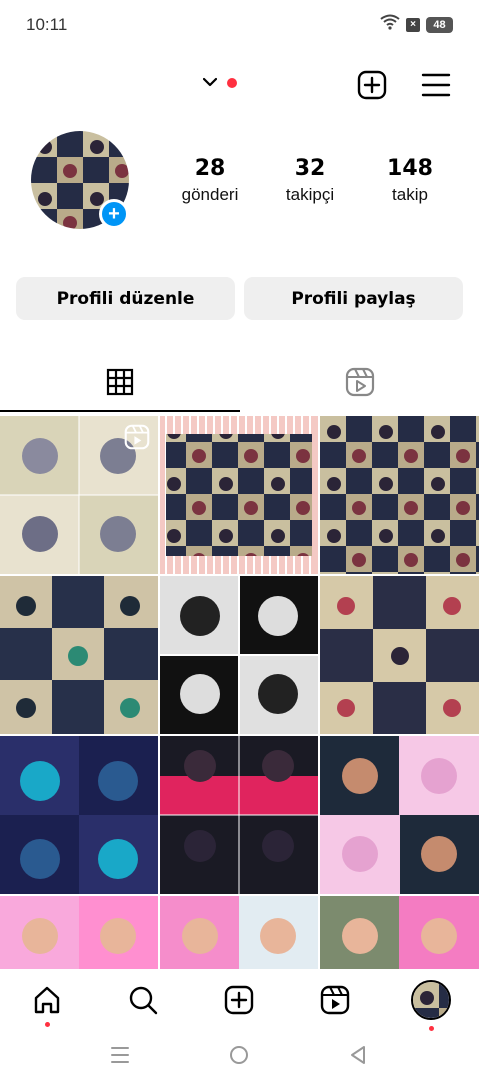 The width and height of the screenshot is (479, 1080). I want to click on home-icon, so click(47, 1000).